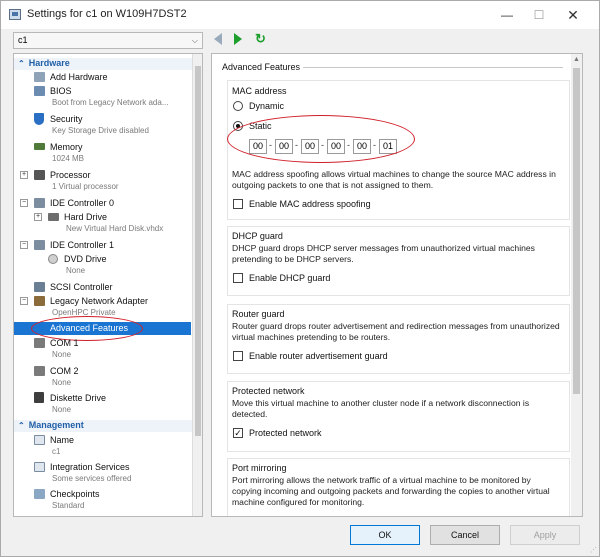 This screenshot has width=600, height=557. I want to click on tree-item-detail: 1 Virtual processor, so click(85, 186).